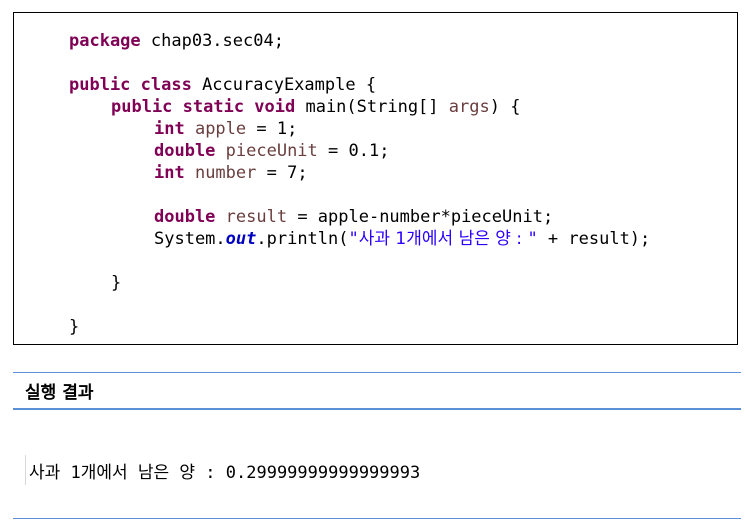  What do you see at coordinates (594, 239) in the screenshot?
I see `code-text: + result);` at bounding box center [594, 239].